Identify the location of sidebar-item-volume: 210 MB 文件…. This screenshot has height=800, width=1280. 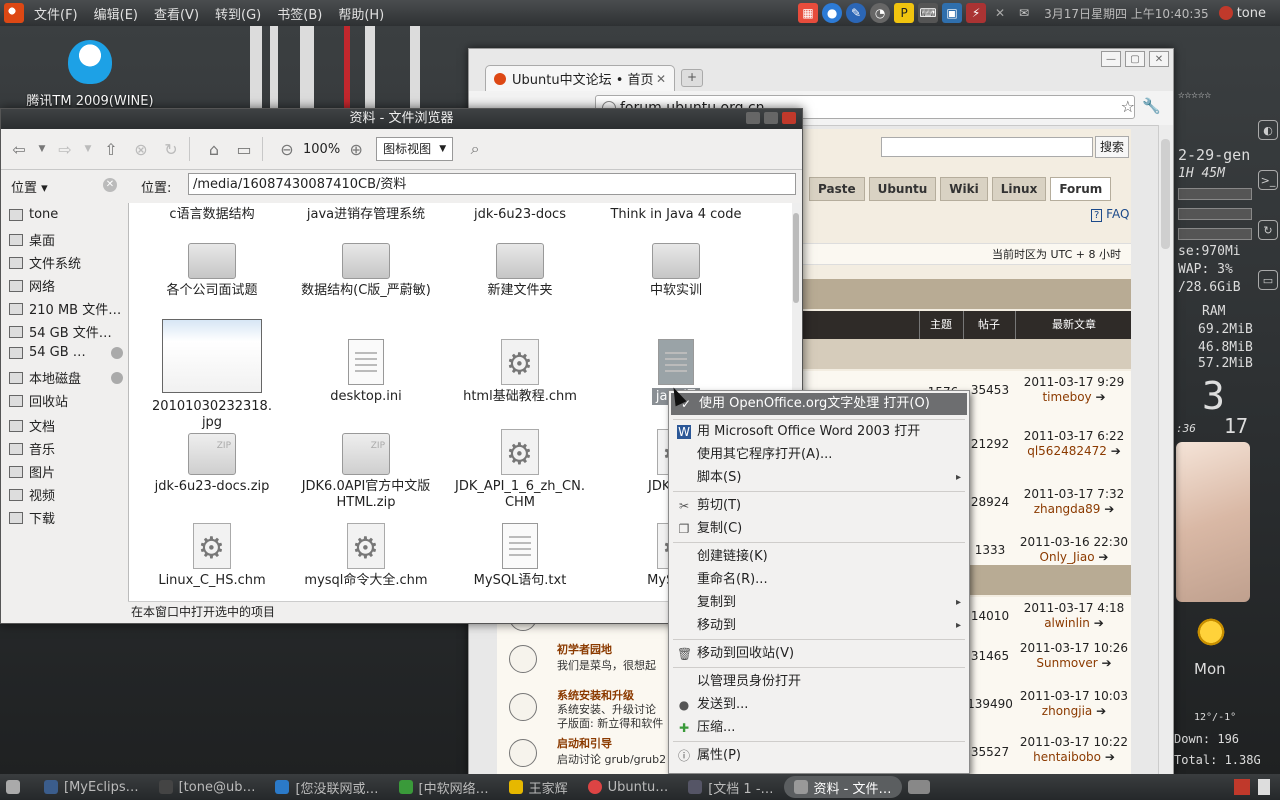
(66, 308).